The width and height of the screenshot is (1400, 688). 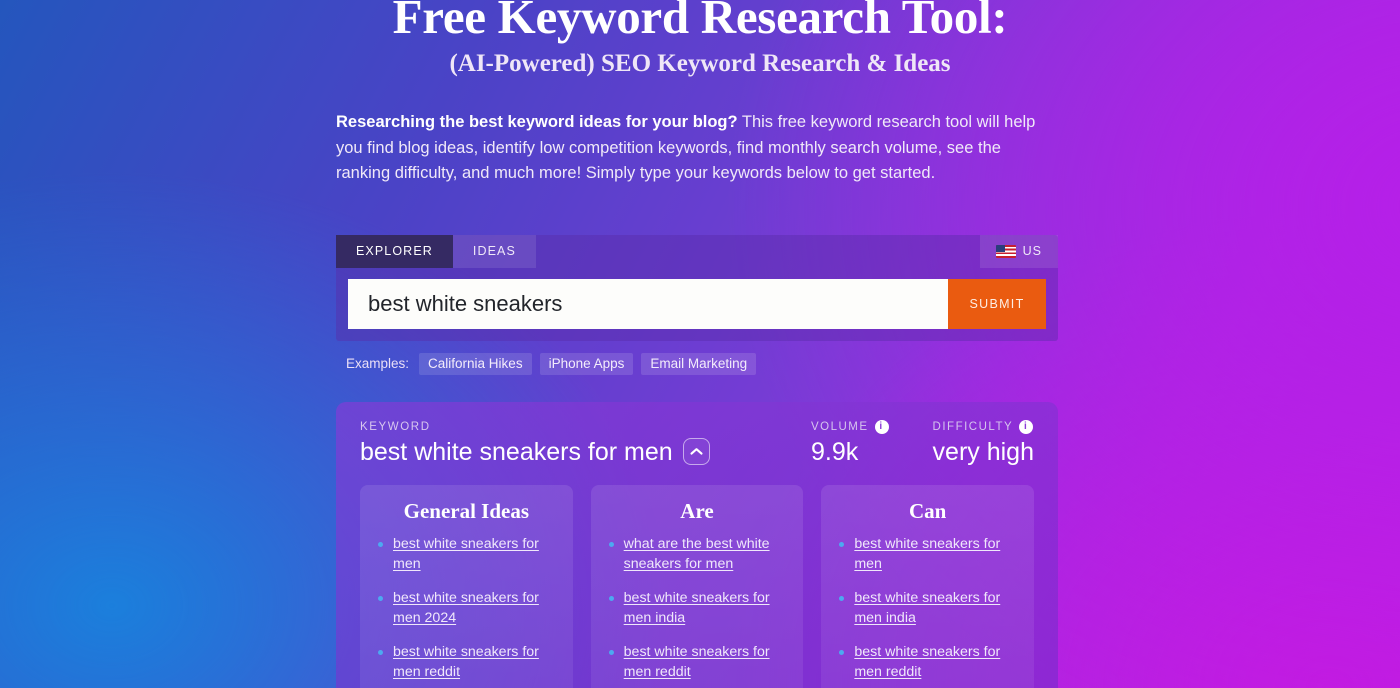 I want to click on page-title: Free Keyword Research Tool:, so click(x=700, y=22).